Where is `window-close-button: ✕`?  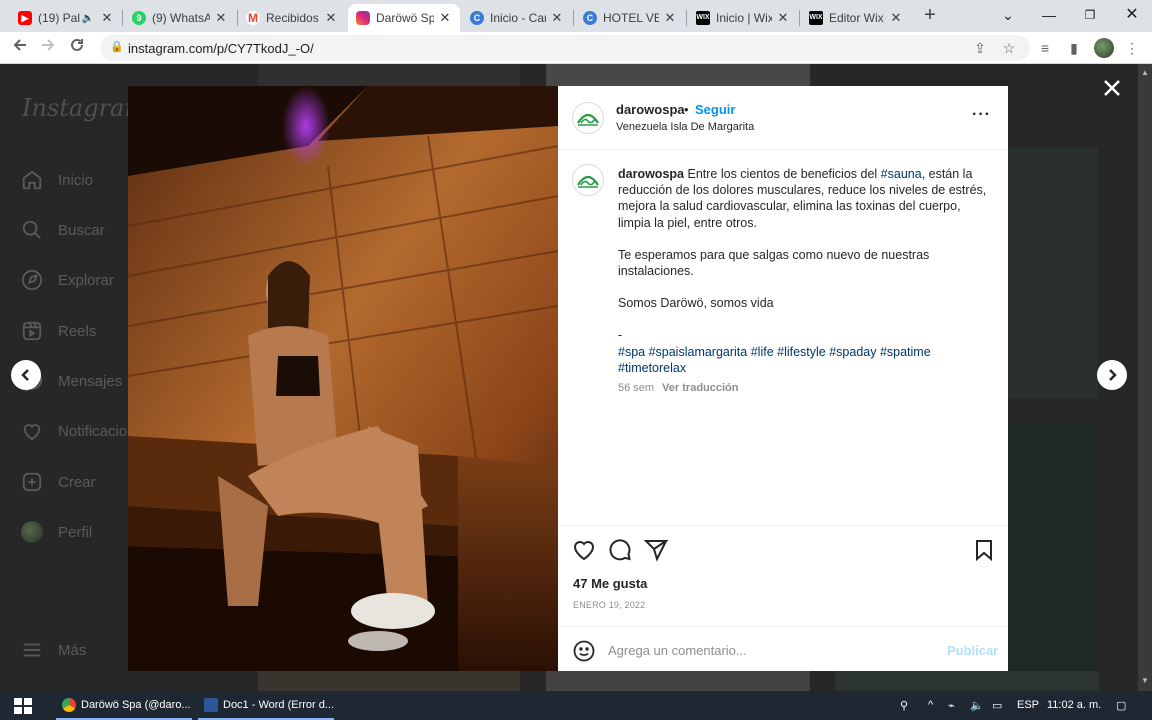 window-close-button: ✕ is located at coordinates (1132, 15).